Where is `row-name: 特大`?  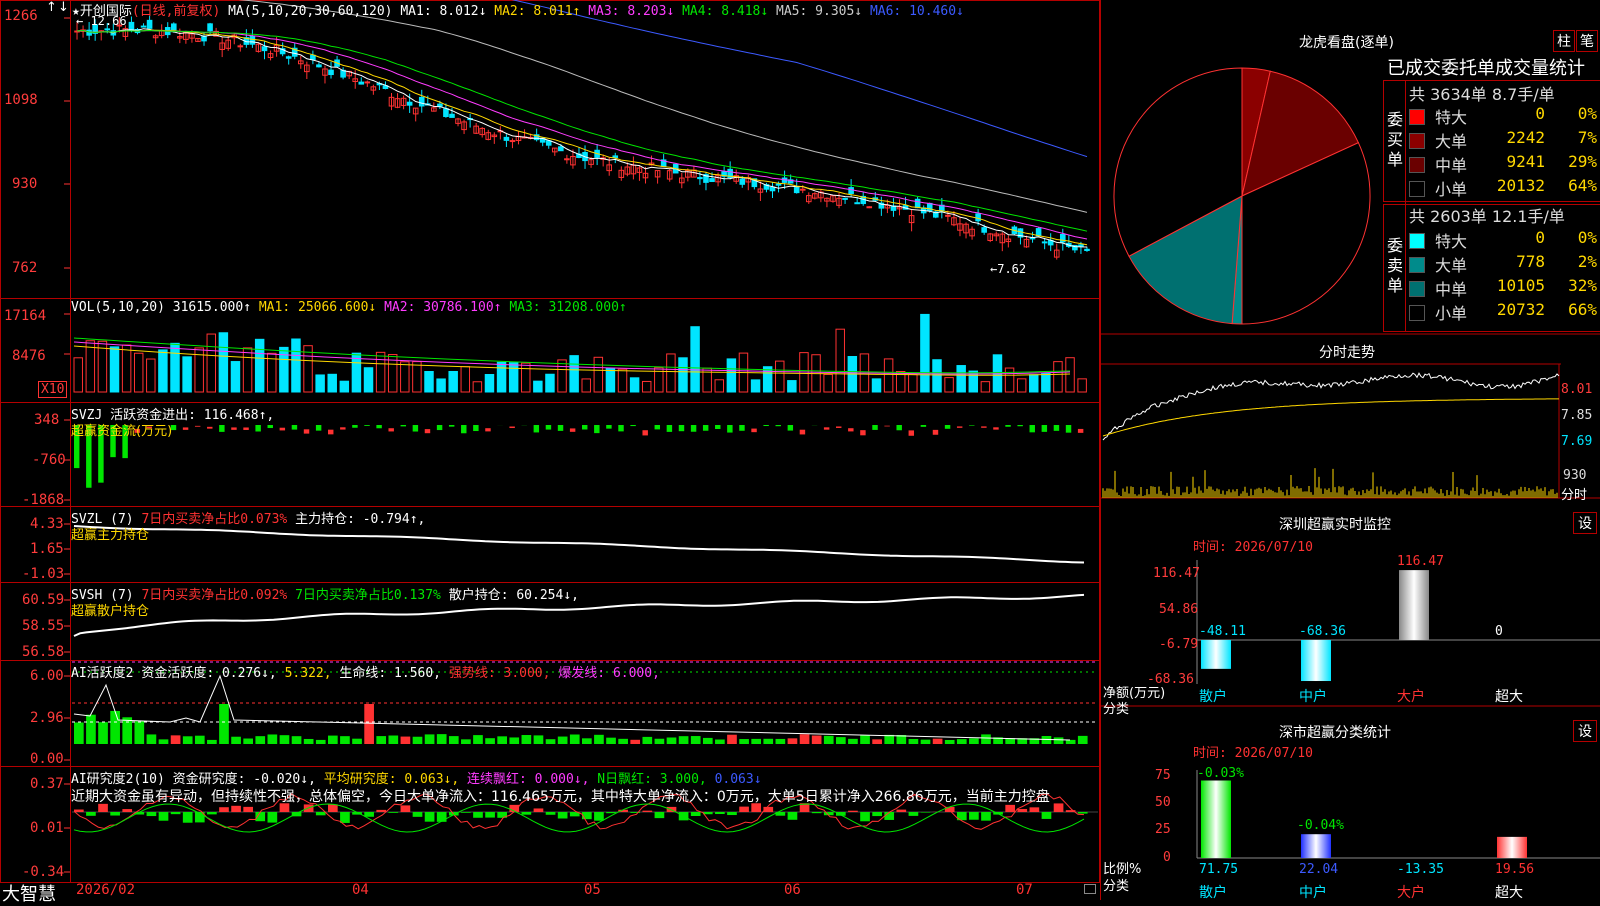 row-name: 特大 is located at coordinates (1451, 240).